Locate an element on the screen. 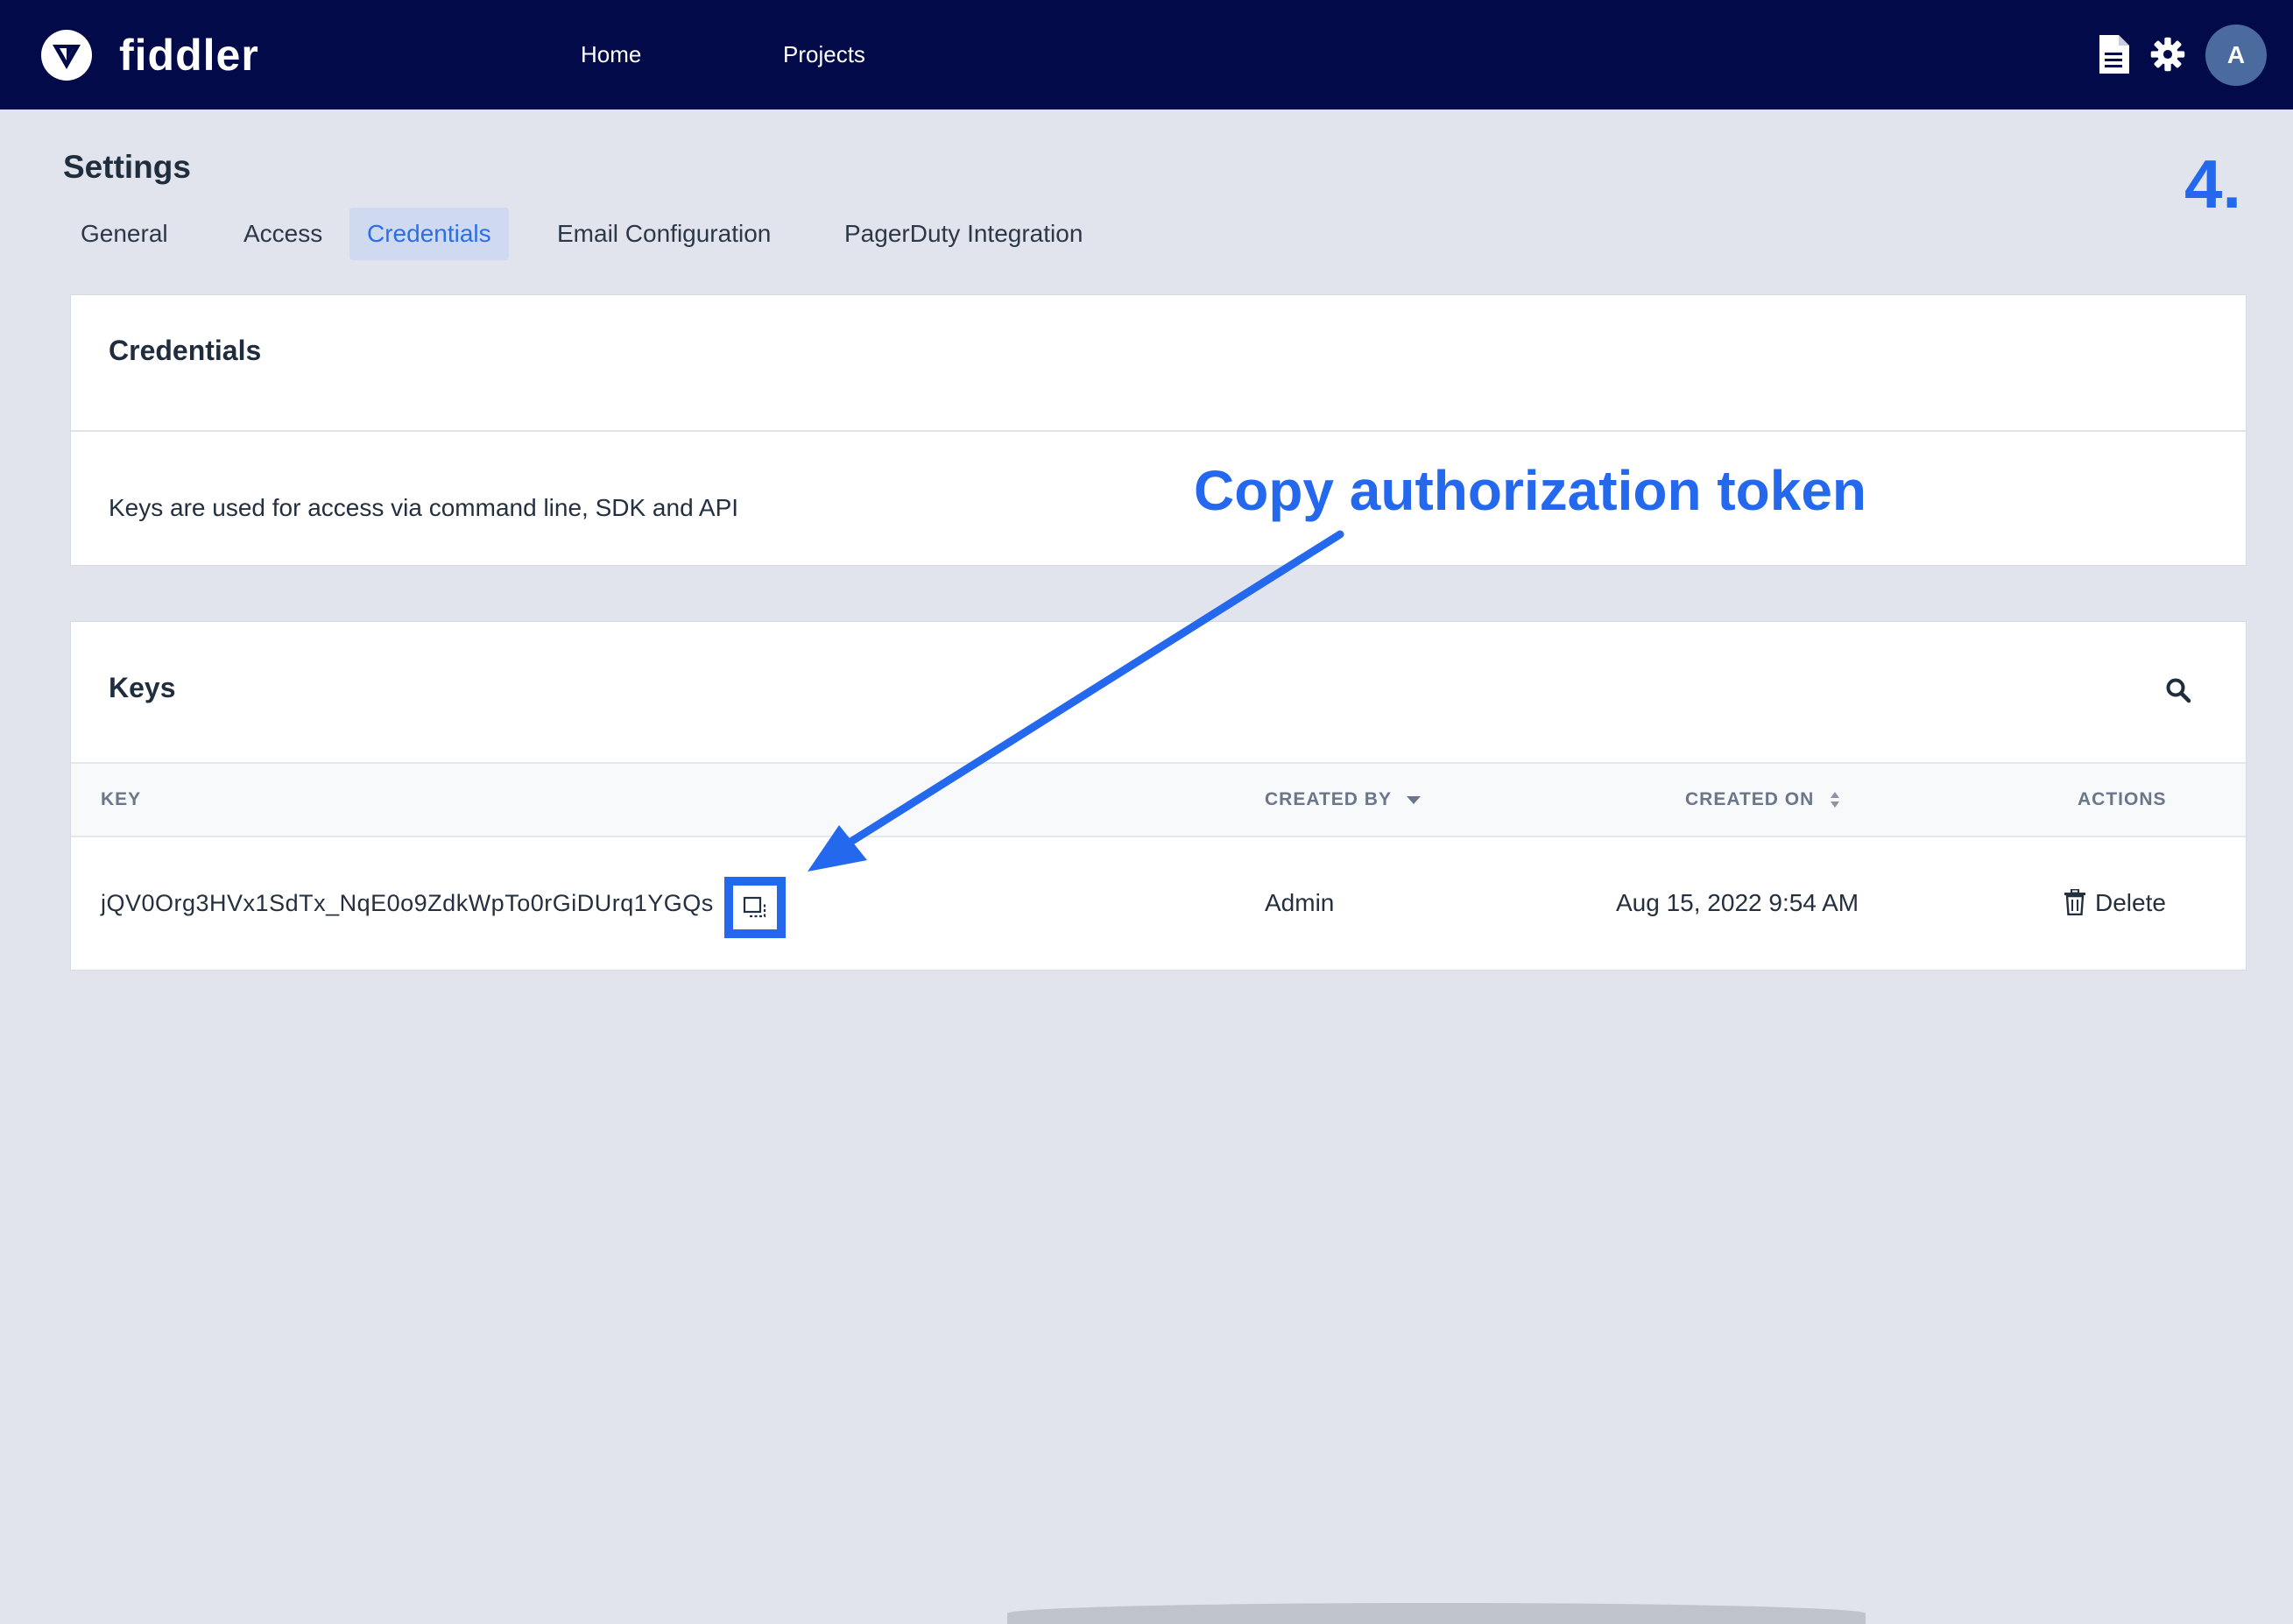 Image resolution: width=2293 pixels, height=1624 pixels. nav-home-link: Home is located at coordinates (611, 54).